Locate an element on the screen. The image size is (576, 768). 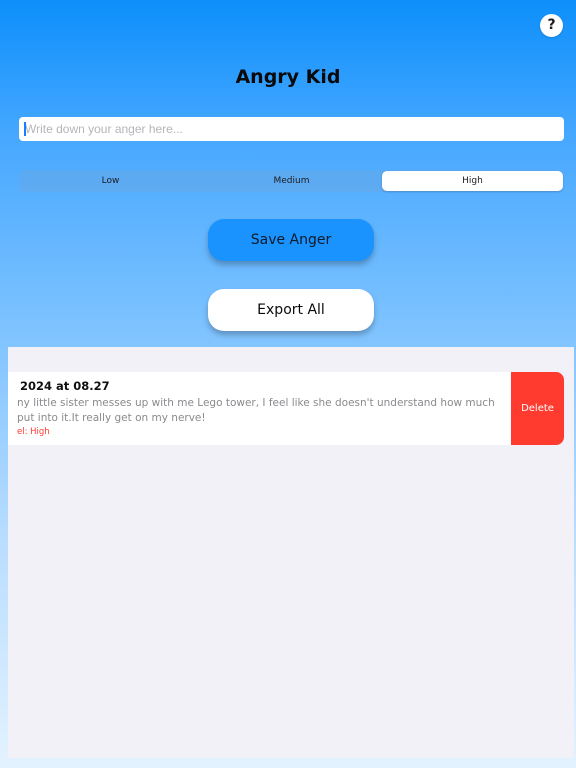
anger-input is located at coordinates (291, 129).